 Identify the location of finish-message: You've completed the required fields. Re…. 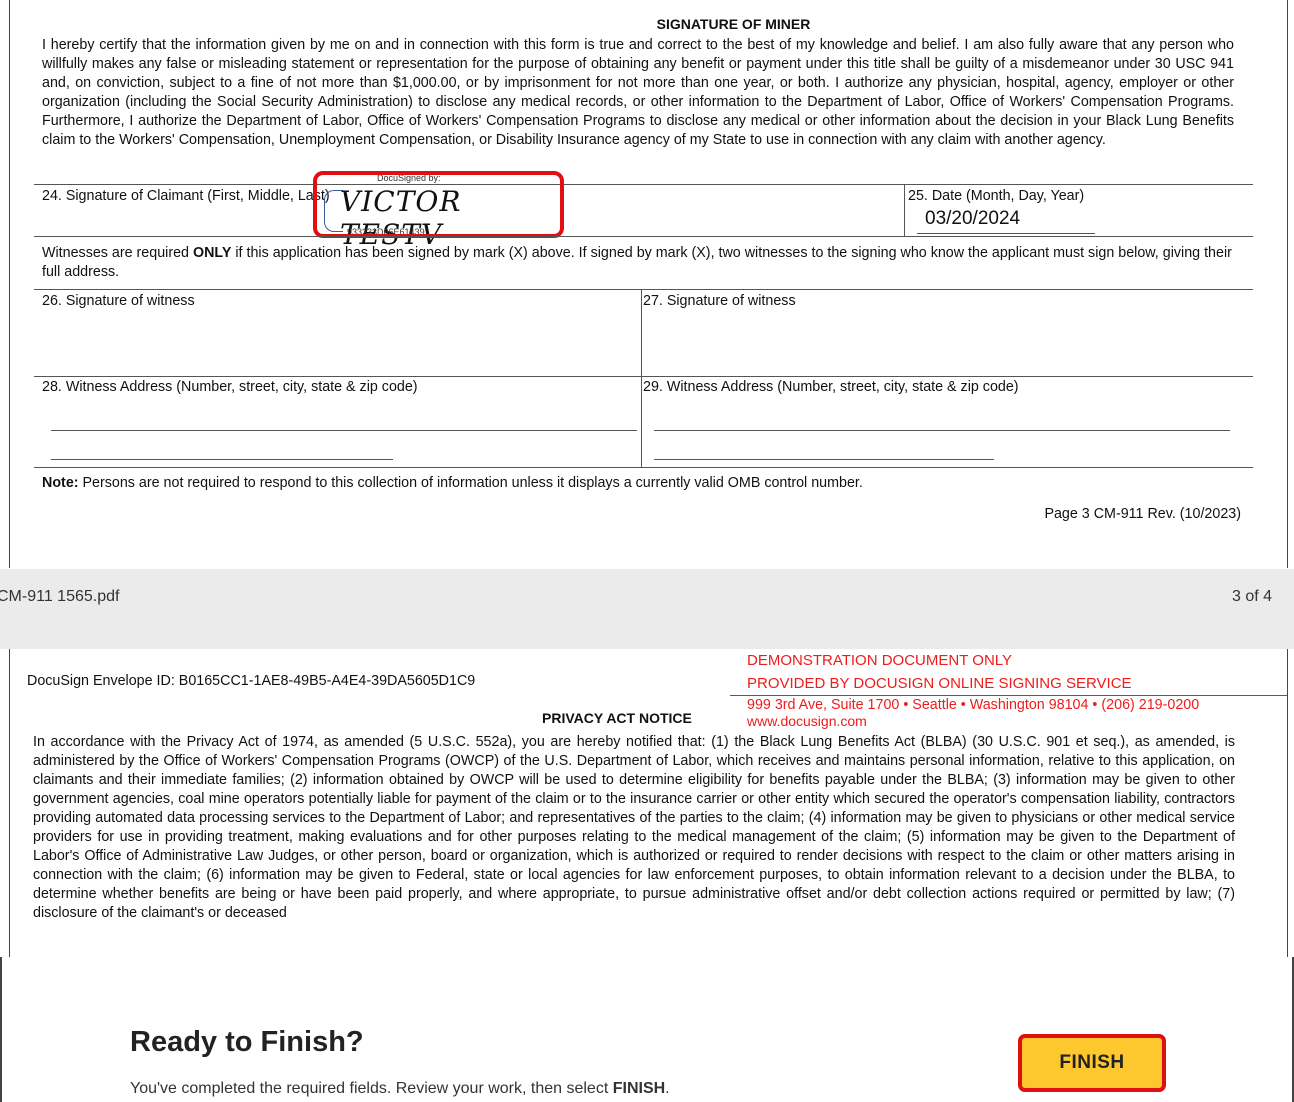
(400, 1089).